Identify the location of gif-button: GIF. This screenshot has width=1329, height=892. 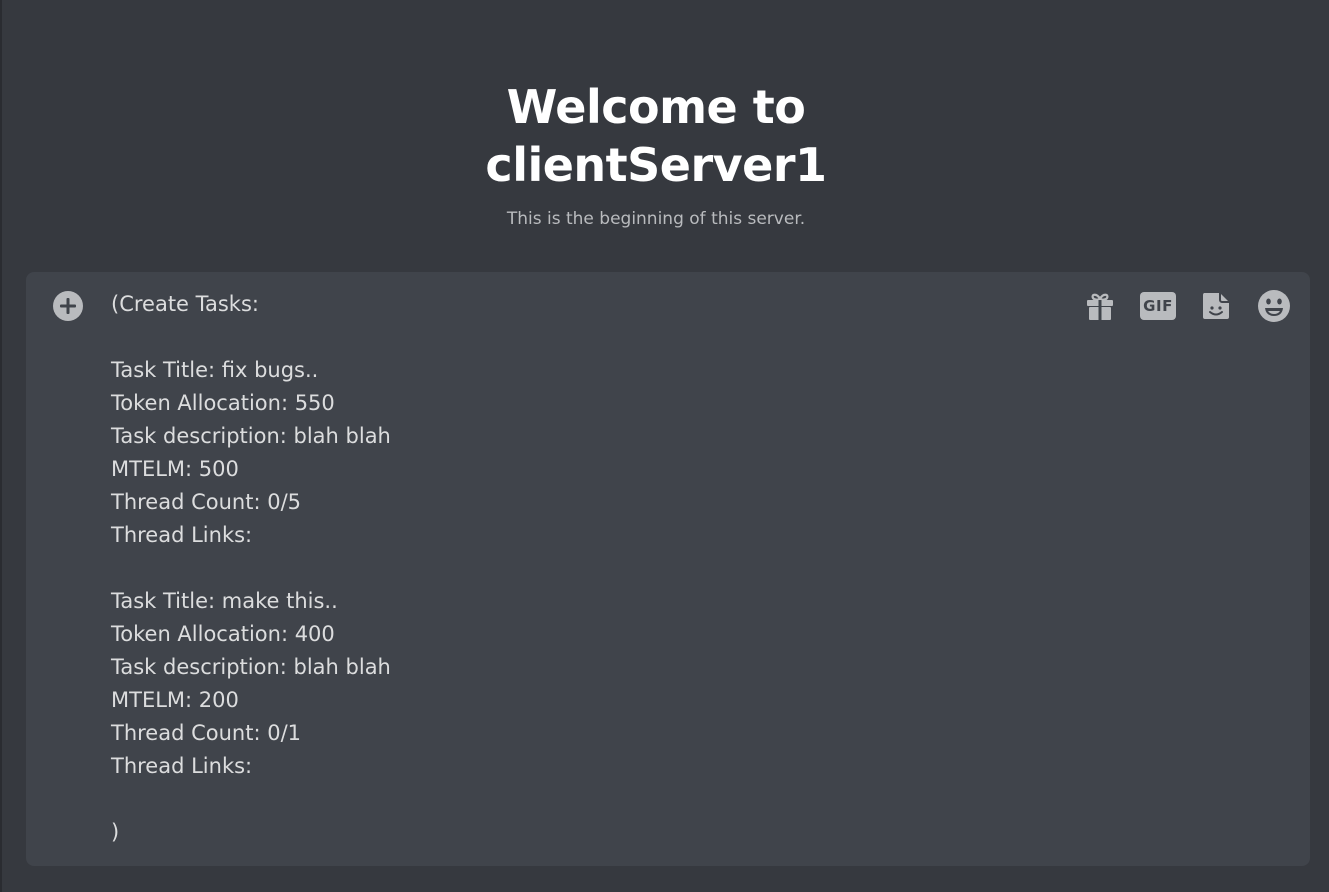
(1158, 306).